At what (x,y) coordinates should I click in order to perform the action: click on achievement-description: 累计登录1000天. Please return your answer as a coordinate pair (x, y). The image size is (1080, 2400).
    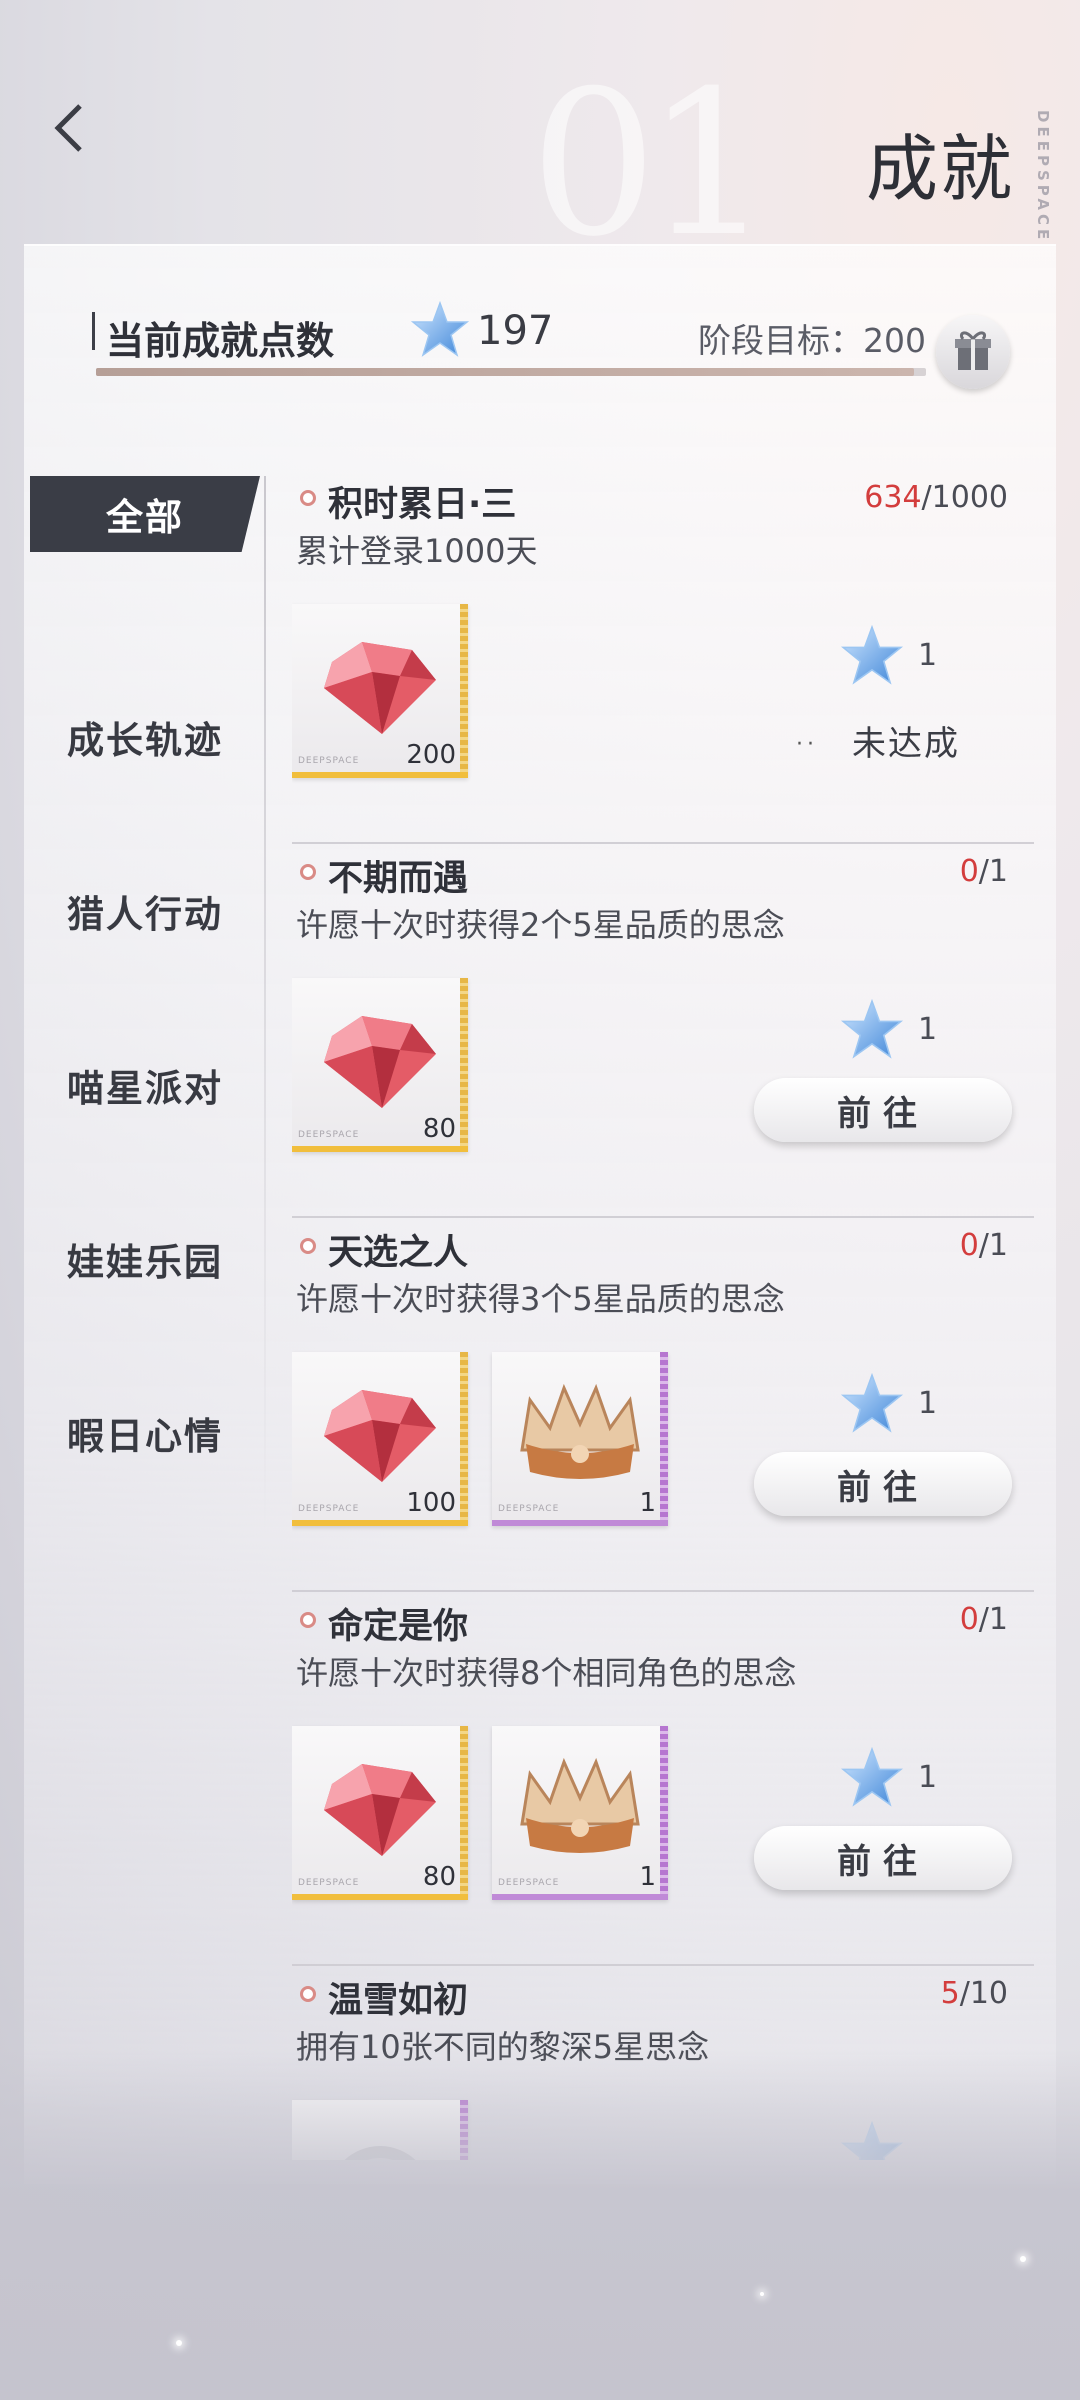
    Looking at the image, I should click on (417, 551).